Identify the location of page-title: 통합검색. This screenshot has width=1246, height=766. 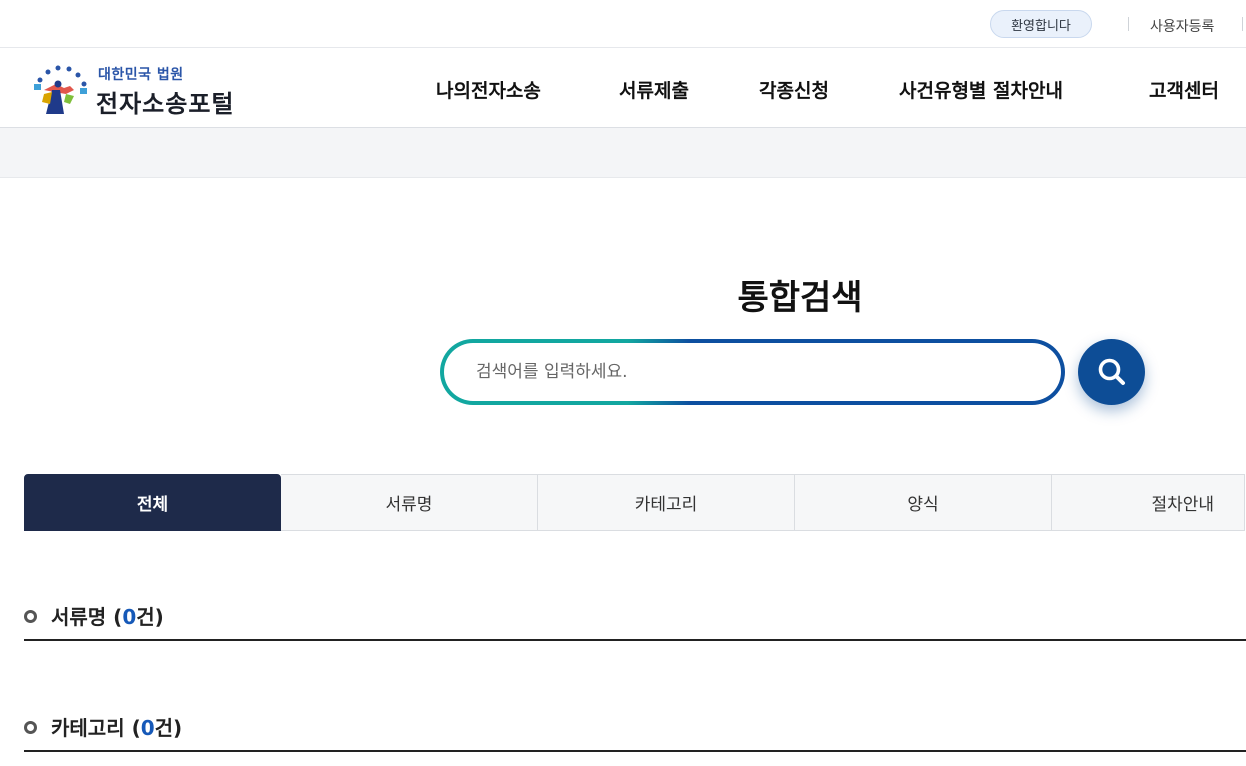
(800, 298).